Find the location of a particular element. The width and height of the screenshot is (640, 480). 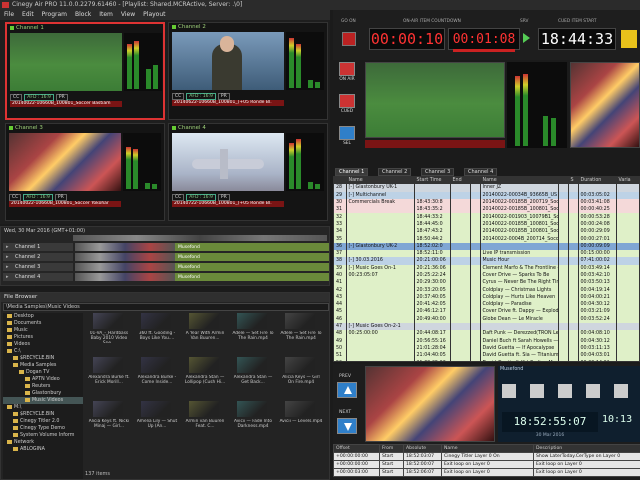

tree-item: C:\ is located at coordinates (43, 351).